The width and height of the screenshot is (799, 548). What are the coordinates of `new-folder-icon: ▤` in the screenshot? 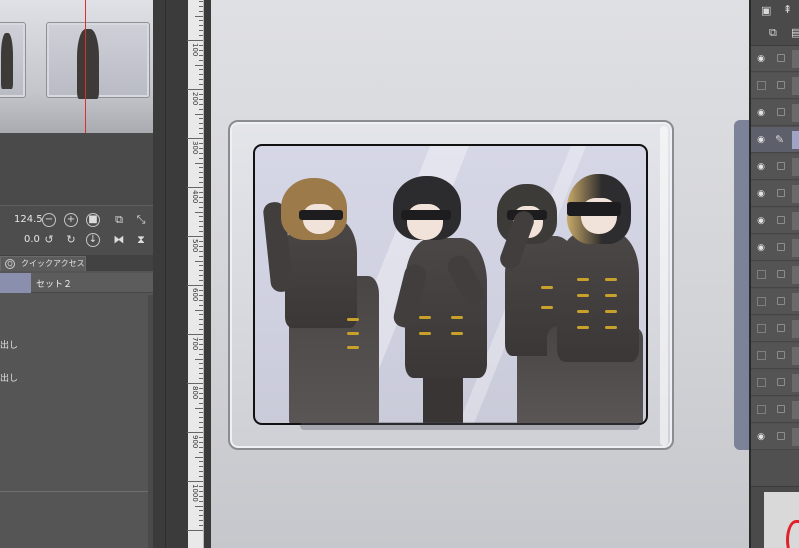 It's located at (795, 32).